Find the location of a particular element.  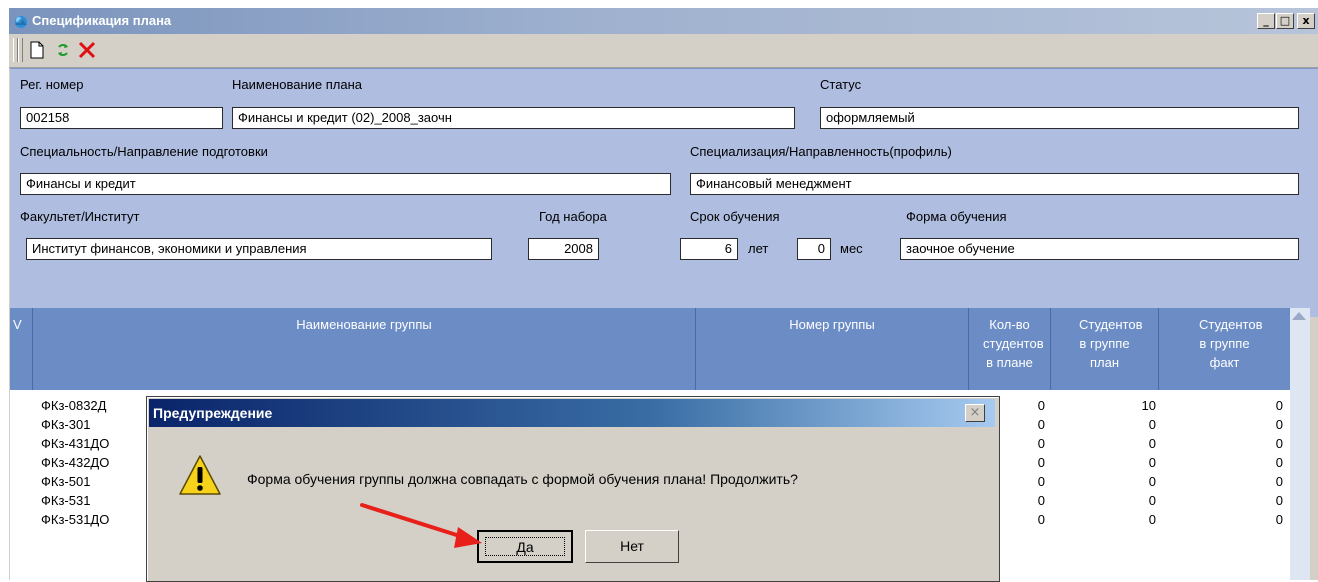

specialization-label: Специализация/Направленность(профиль) is located at coordinates (821, 151).